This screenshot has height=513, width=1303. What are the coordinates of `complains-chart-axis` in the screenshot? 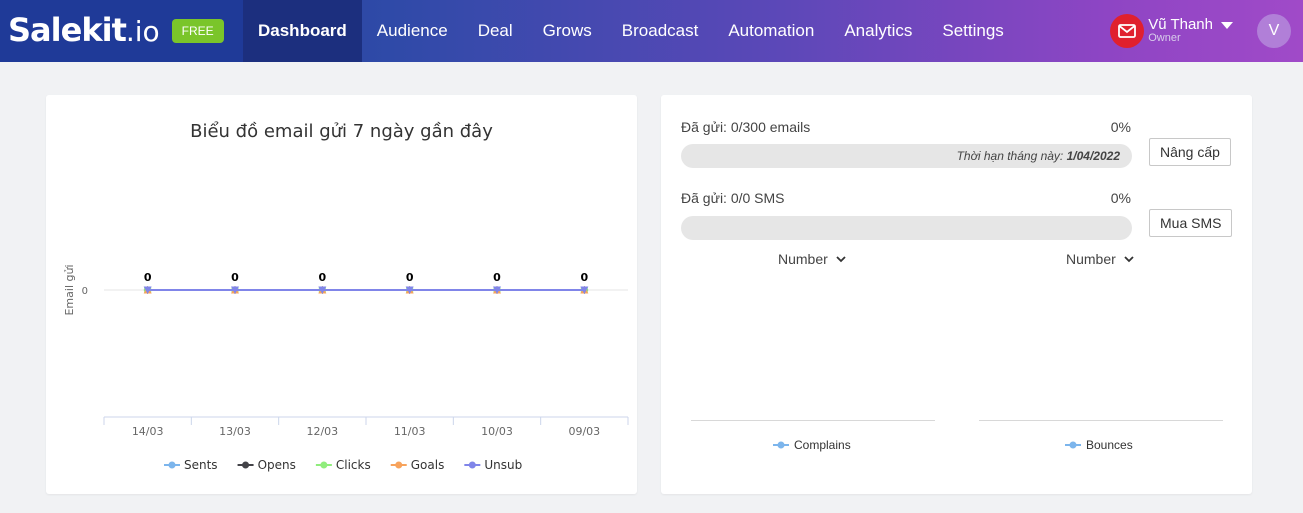 It's located at (813, 420).